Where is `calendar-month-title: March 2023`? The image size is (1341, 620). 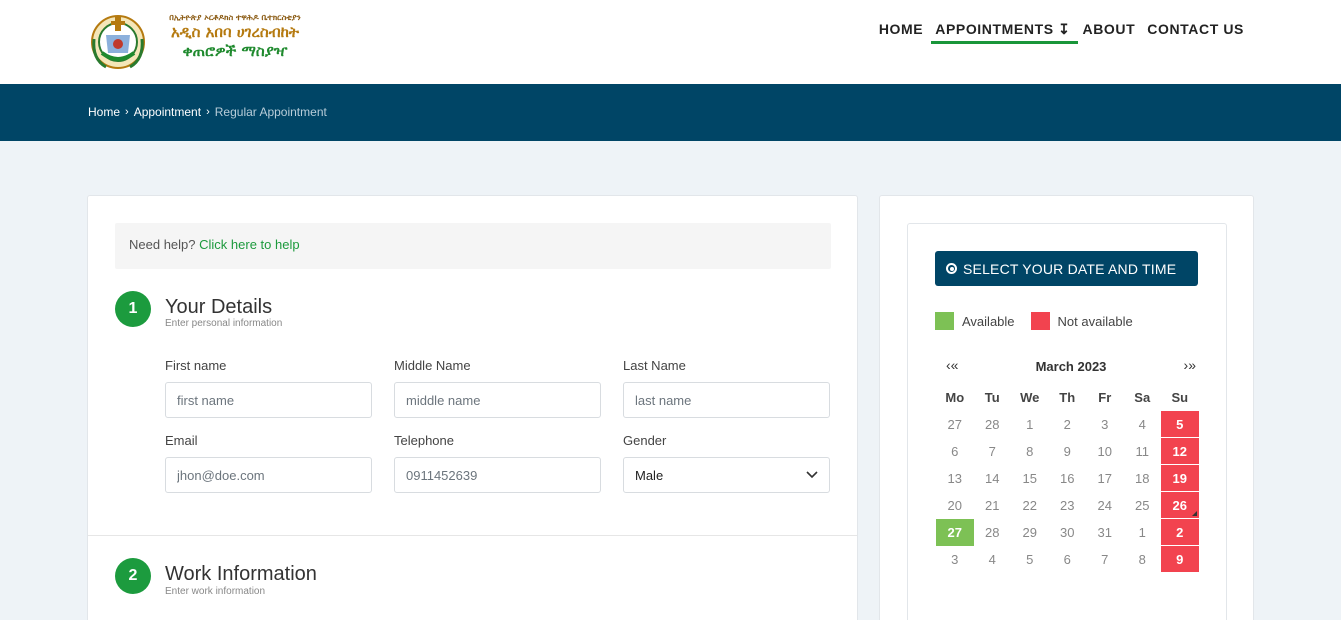 calendar-month-title: March 2023 is located at coordinates (1071, 366).